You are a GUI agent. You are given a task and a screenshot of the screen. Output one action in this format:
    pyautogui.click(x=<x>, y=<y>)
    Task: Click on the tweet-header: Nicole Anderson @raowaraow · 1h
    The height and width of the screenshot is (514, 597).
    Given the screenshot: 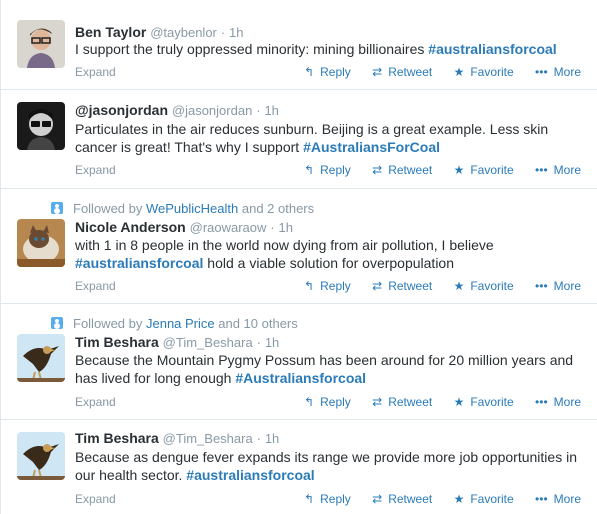 What is the action you would take?
    pyautogui.click(x=184, y=227)
    